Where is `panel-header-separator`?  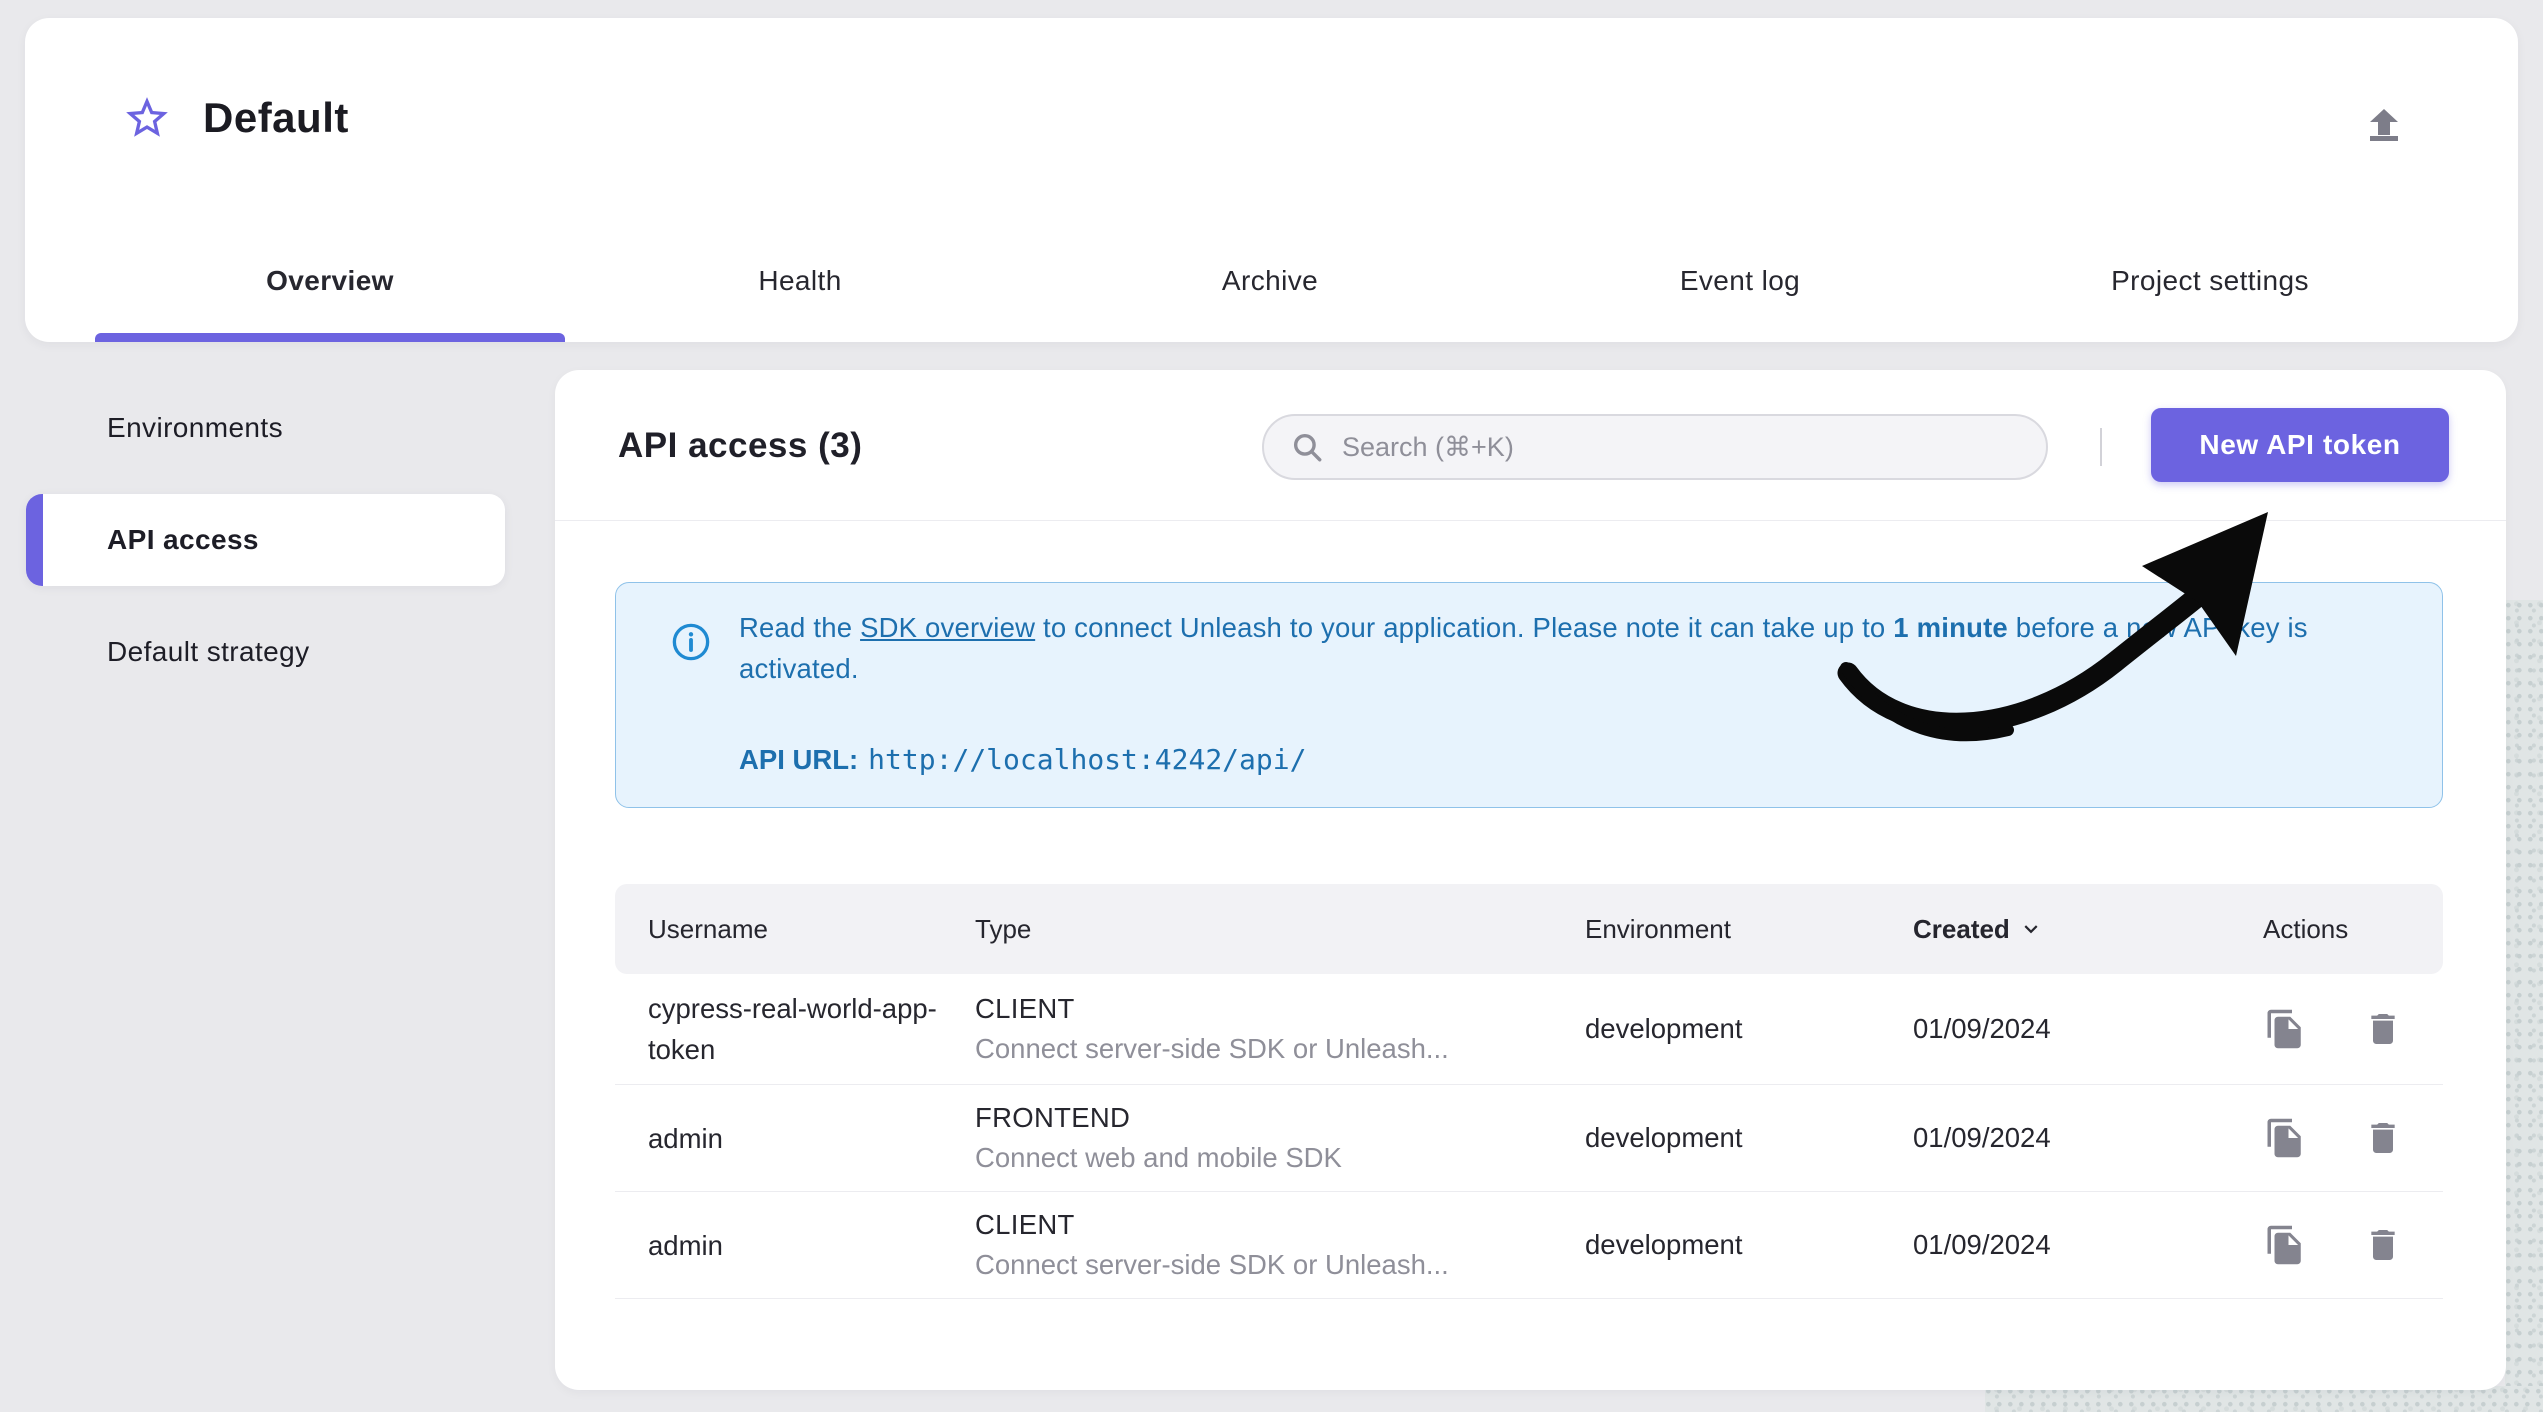 panel-header-separator is located at coordinates (1530, 520).